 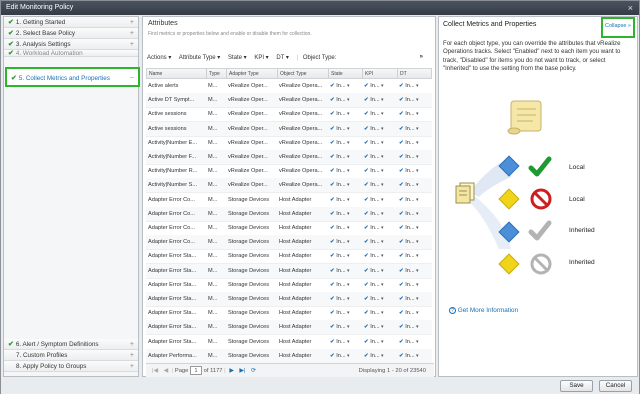 What do you see at coordinates (200, 58) in the screenshot?
I see `attribute-type-filter: Attribute Type ▾` at bounding box center [200, 58].